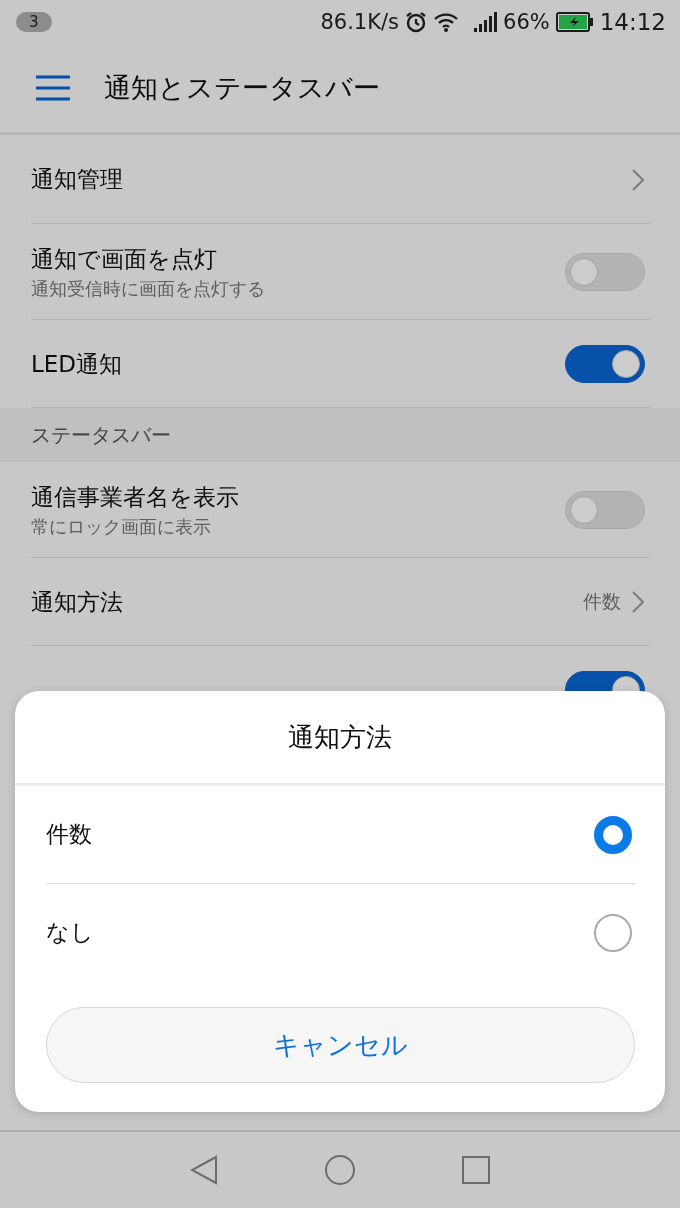 This screenshot has height=1208, width=680. I want to click on network-speed: 86.1K/s, so click(359, 22).